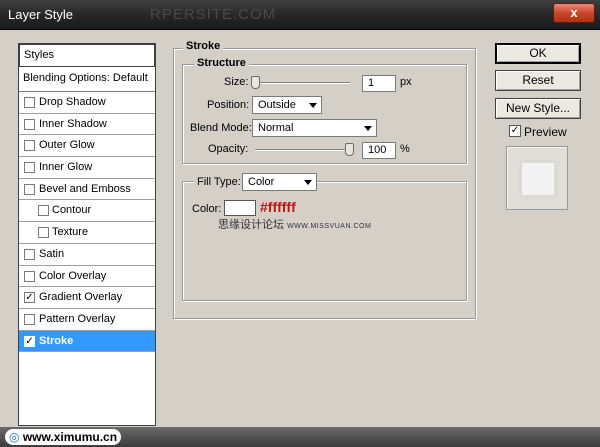  What do you see at coordinates (87, 341) in the screenshot?
I see `style-item-stroke: ✓ Stroke` at bounding box center [87, 341].